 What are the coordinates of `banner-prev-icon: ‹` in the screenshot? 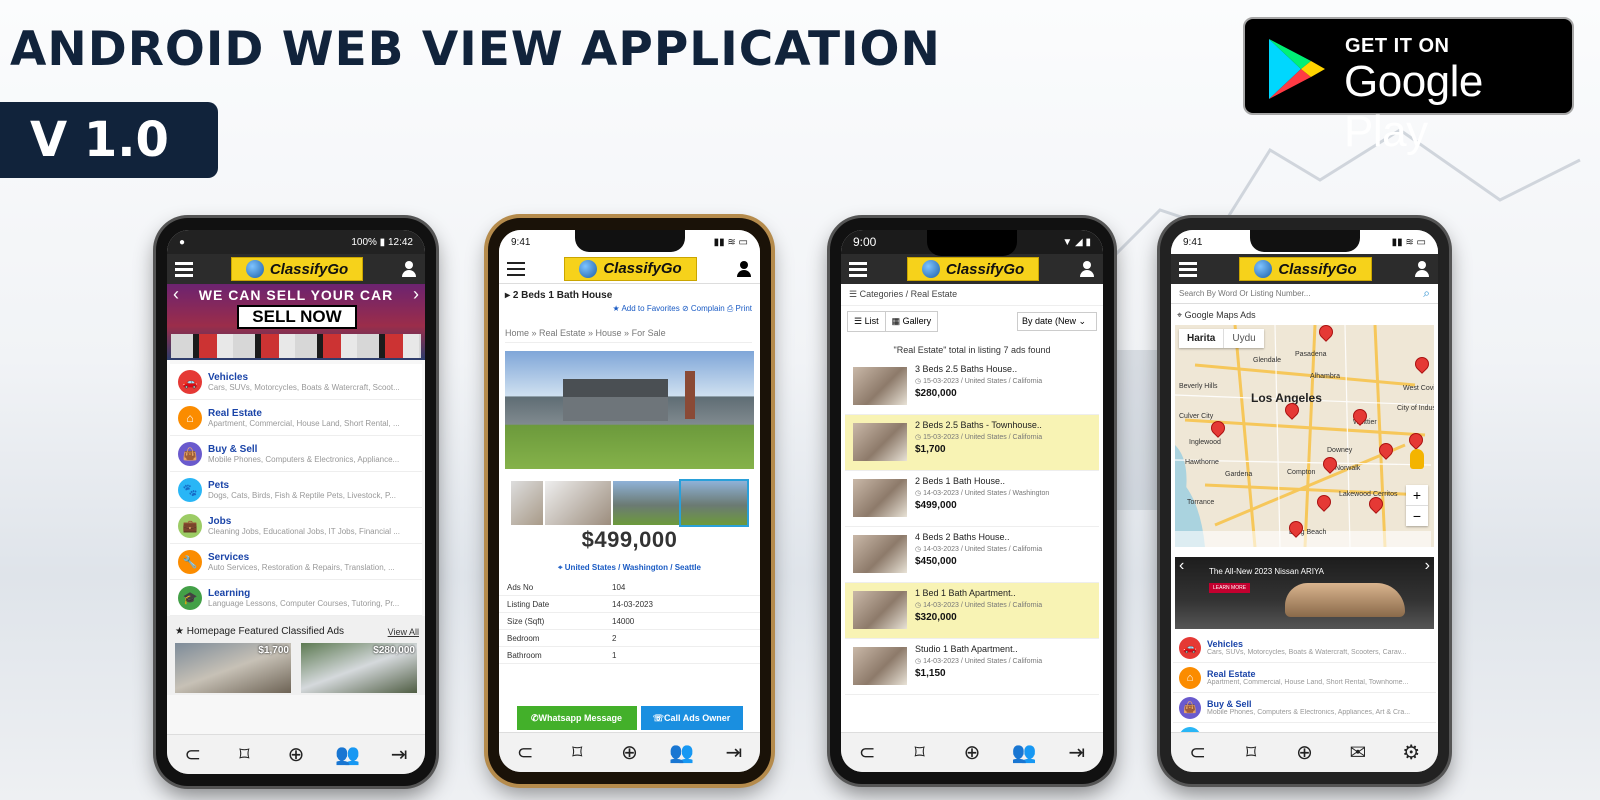 It's located at (176, 294).